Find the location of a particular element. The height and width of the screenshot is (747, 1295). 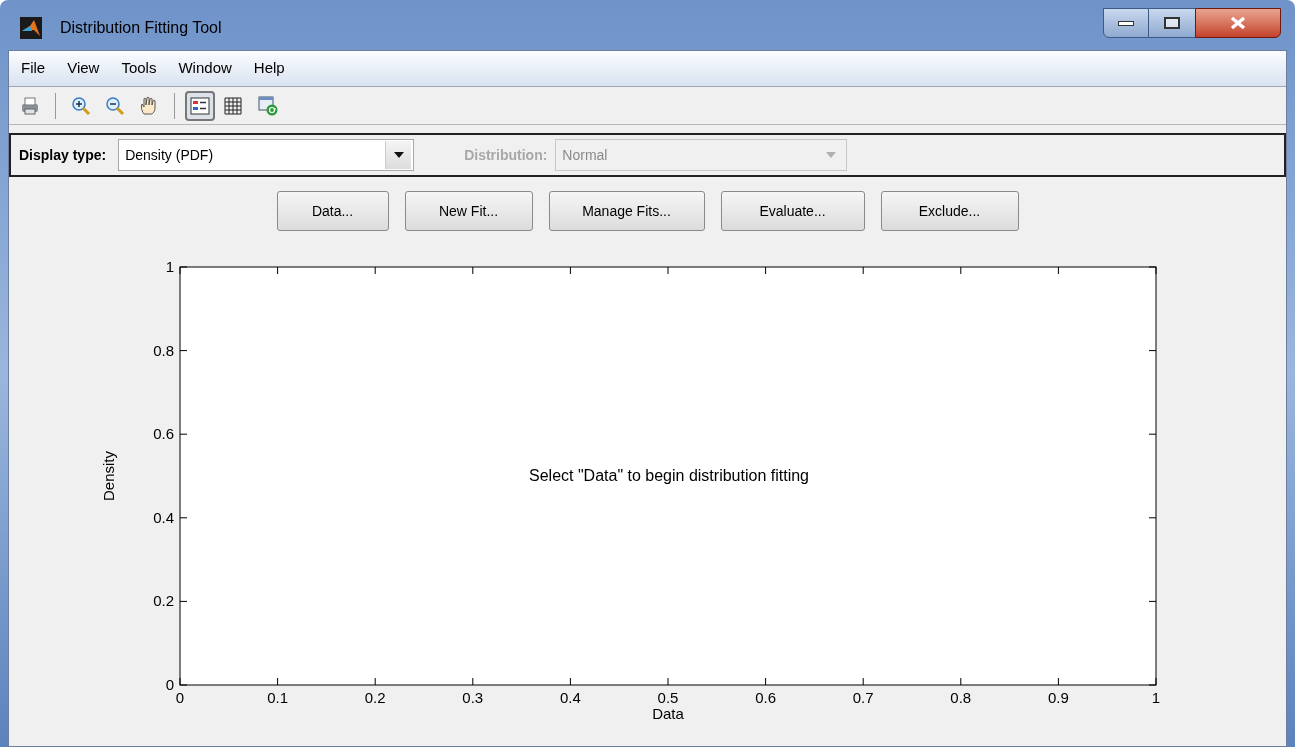

zoom-in-icon is located at coordinates (81, 105).